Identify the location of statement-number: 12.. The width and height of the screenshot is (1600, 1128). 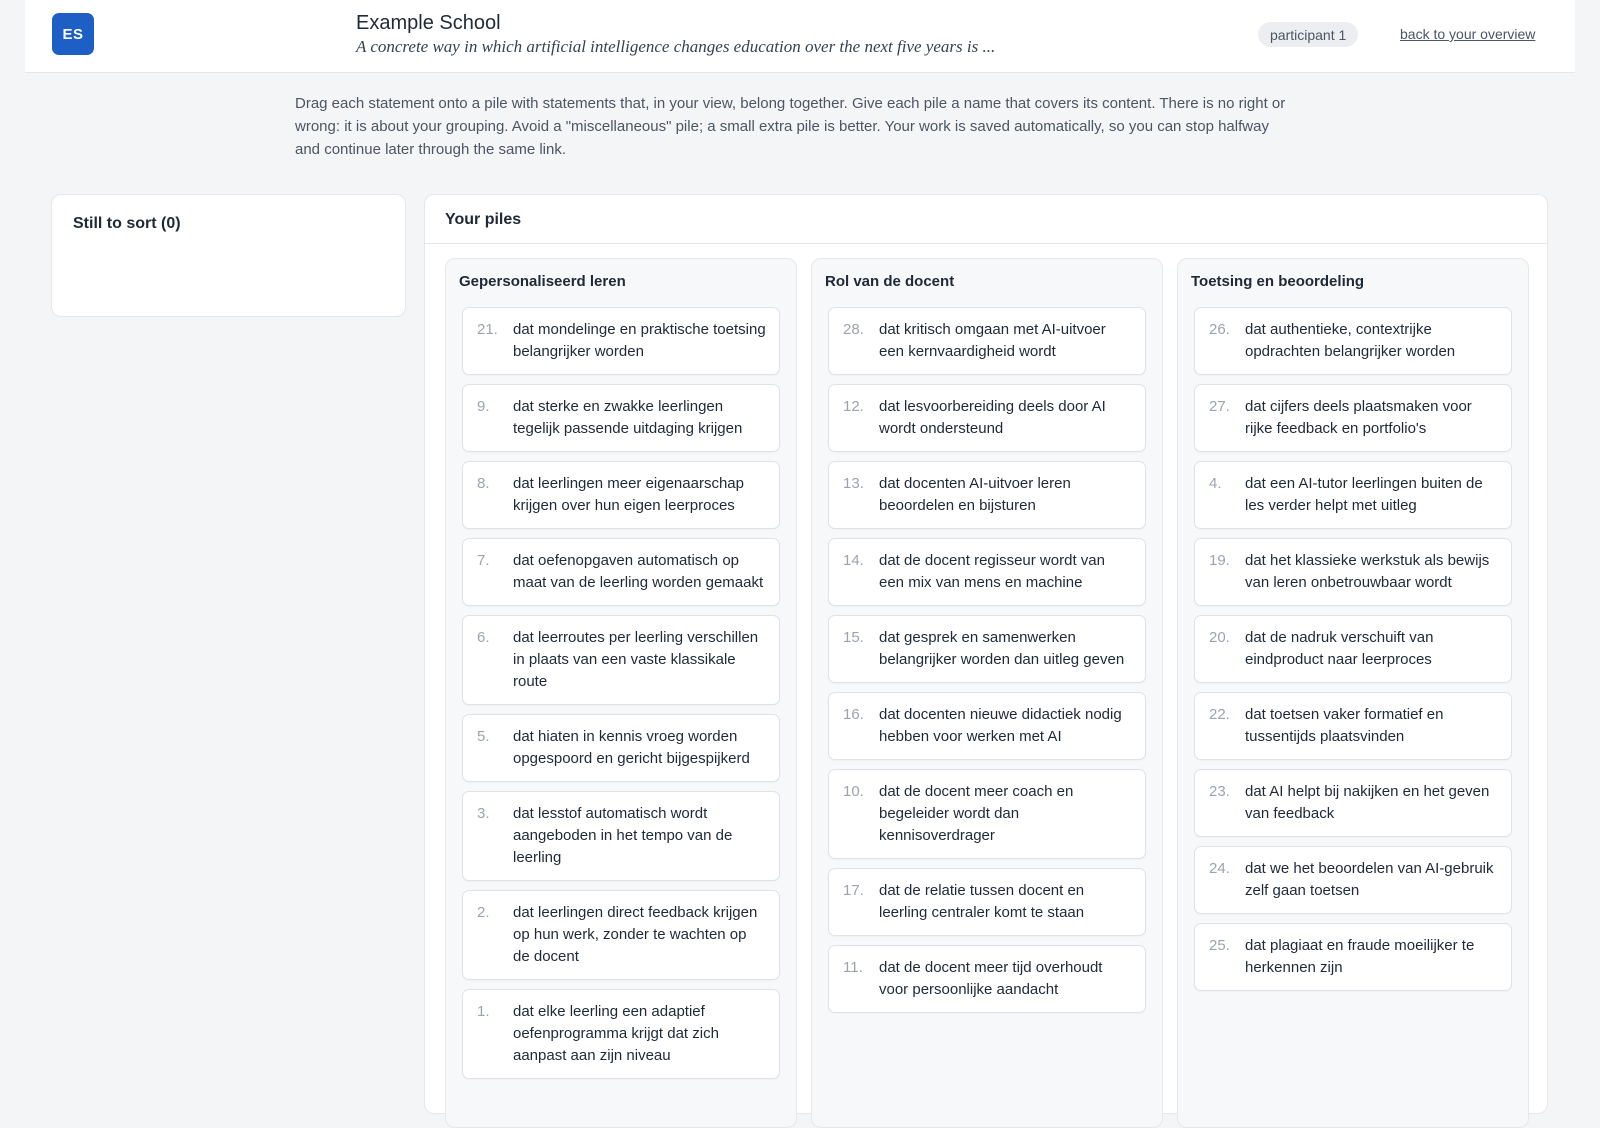
(853, 406).